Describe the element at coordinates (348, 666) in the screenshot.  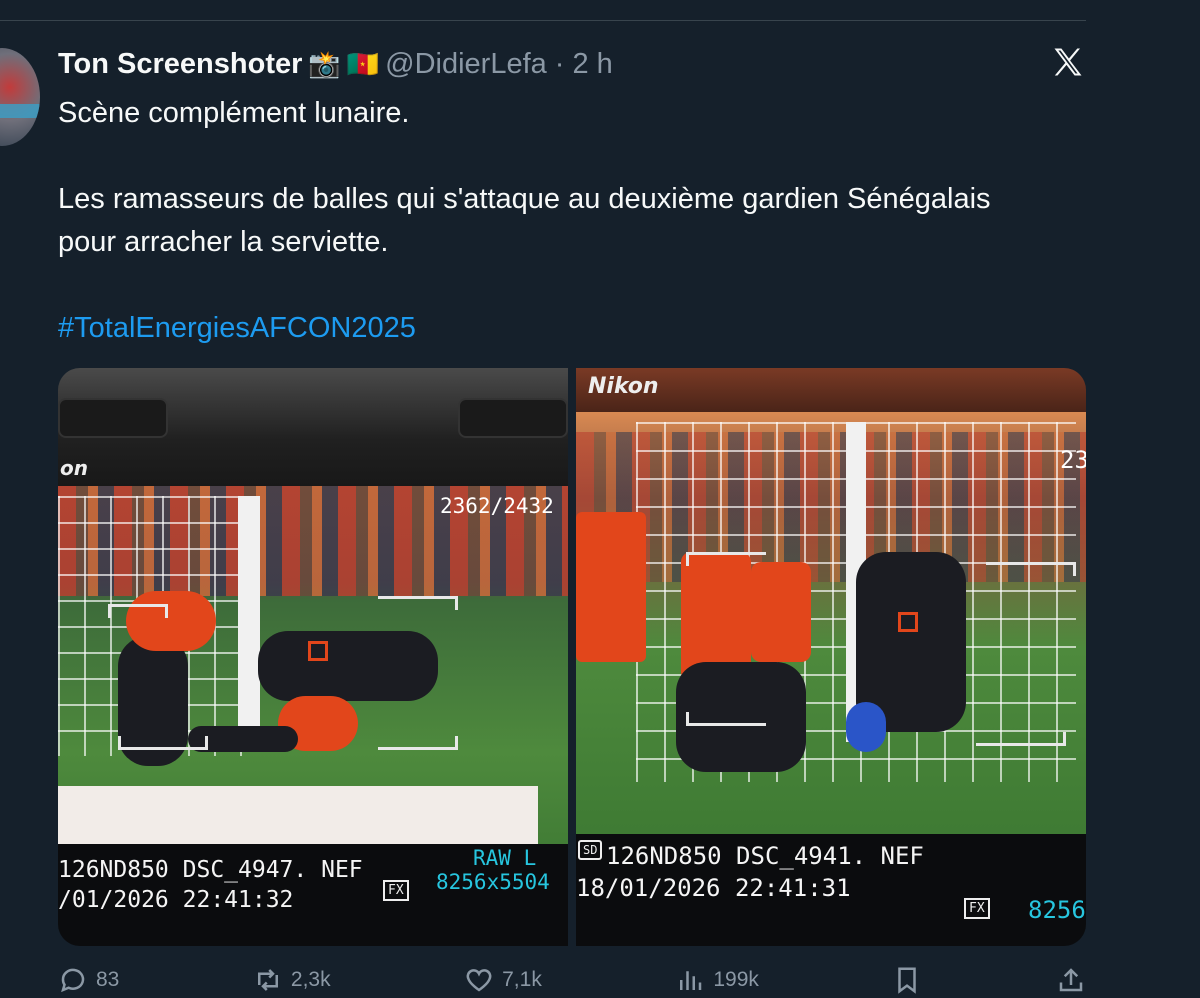
I see `goalkeeper-figure` at that location.